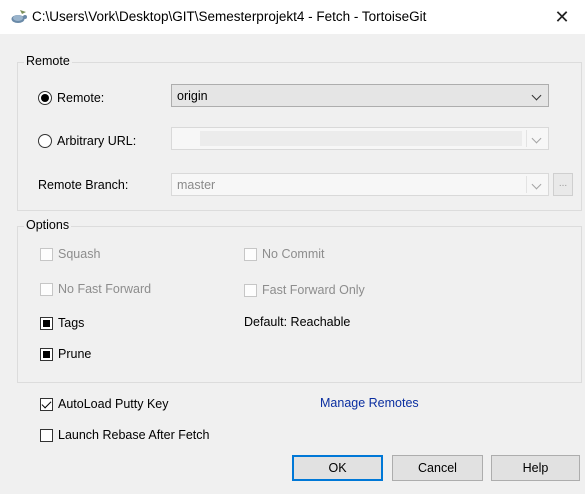  Describe the element at coordinates (113, 404) in the screenshot. I see `autoload-putty-label: AutoLoad Putty Key` at that location.